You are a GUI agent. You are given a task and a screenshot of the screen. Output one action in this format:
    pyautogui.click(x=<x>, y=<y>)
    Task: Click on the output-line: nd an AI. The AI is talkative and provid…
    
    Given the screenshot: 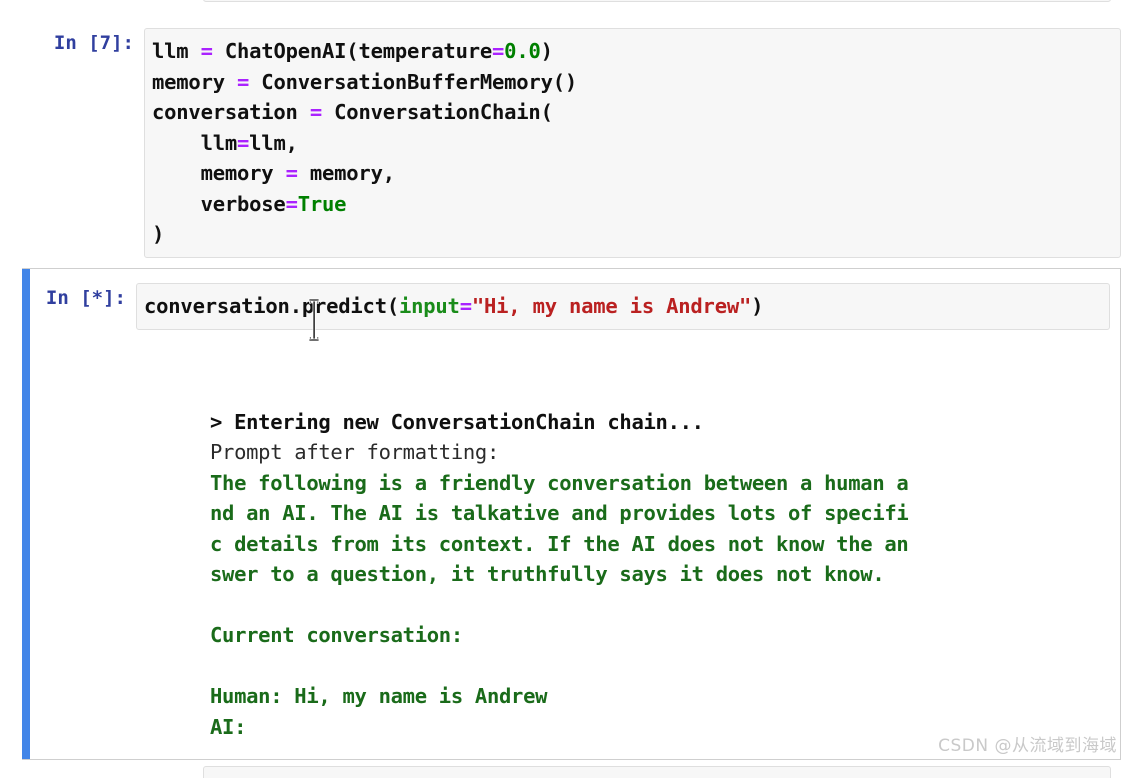 What is the action you would take?
    pyautogui.click(x=559, y=513)
    